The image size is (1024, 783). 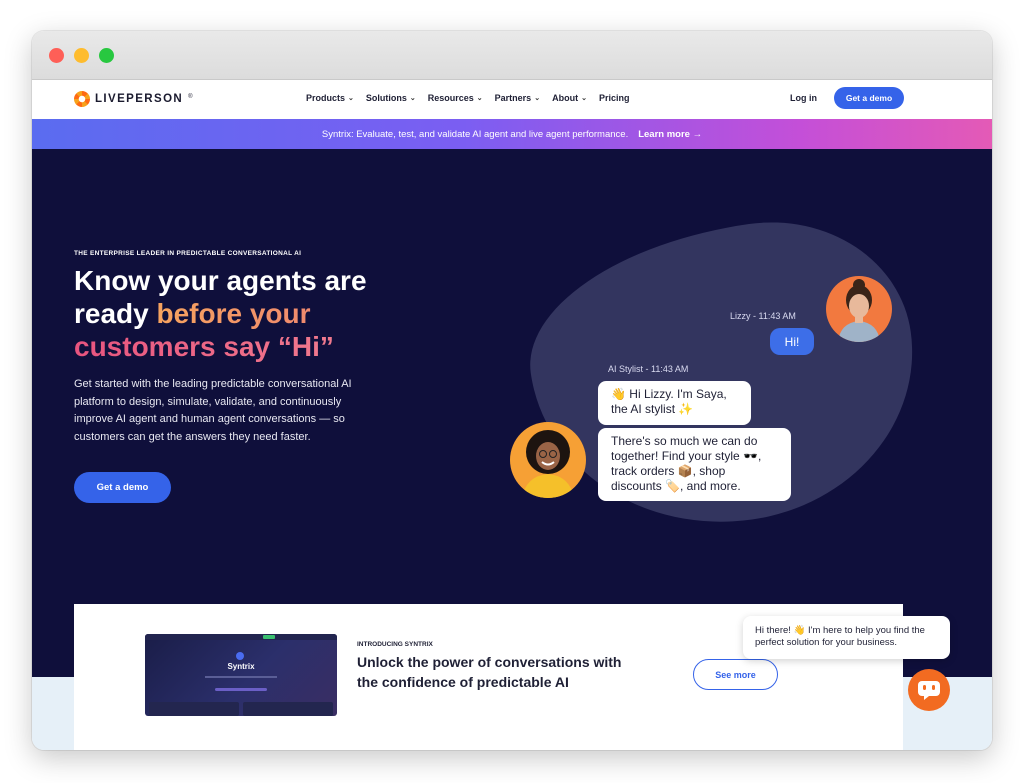 What do you see at coordinates (792, 341) in the screenshot?
I see `user-message-bubble: Hi!` at bounding box center [792, 341].